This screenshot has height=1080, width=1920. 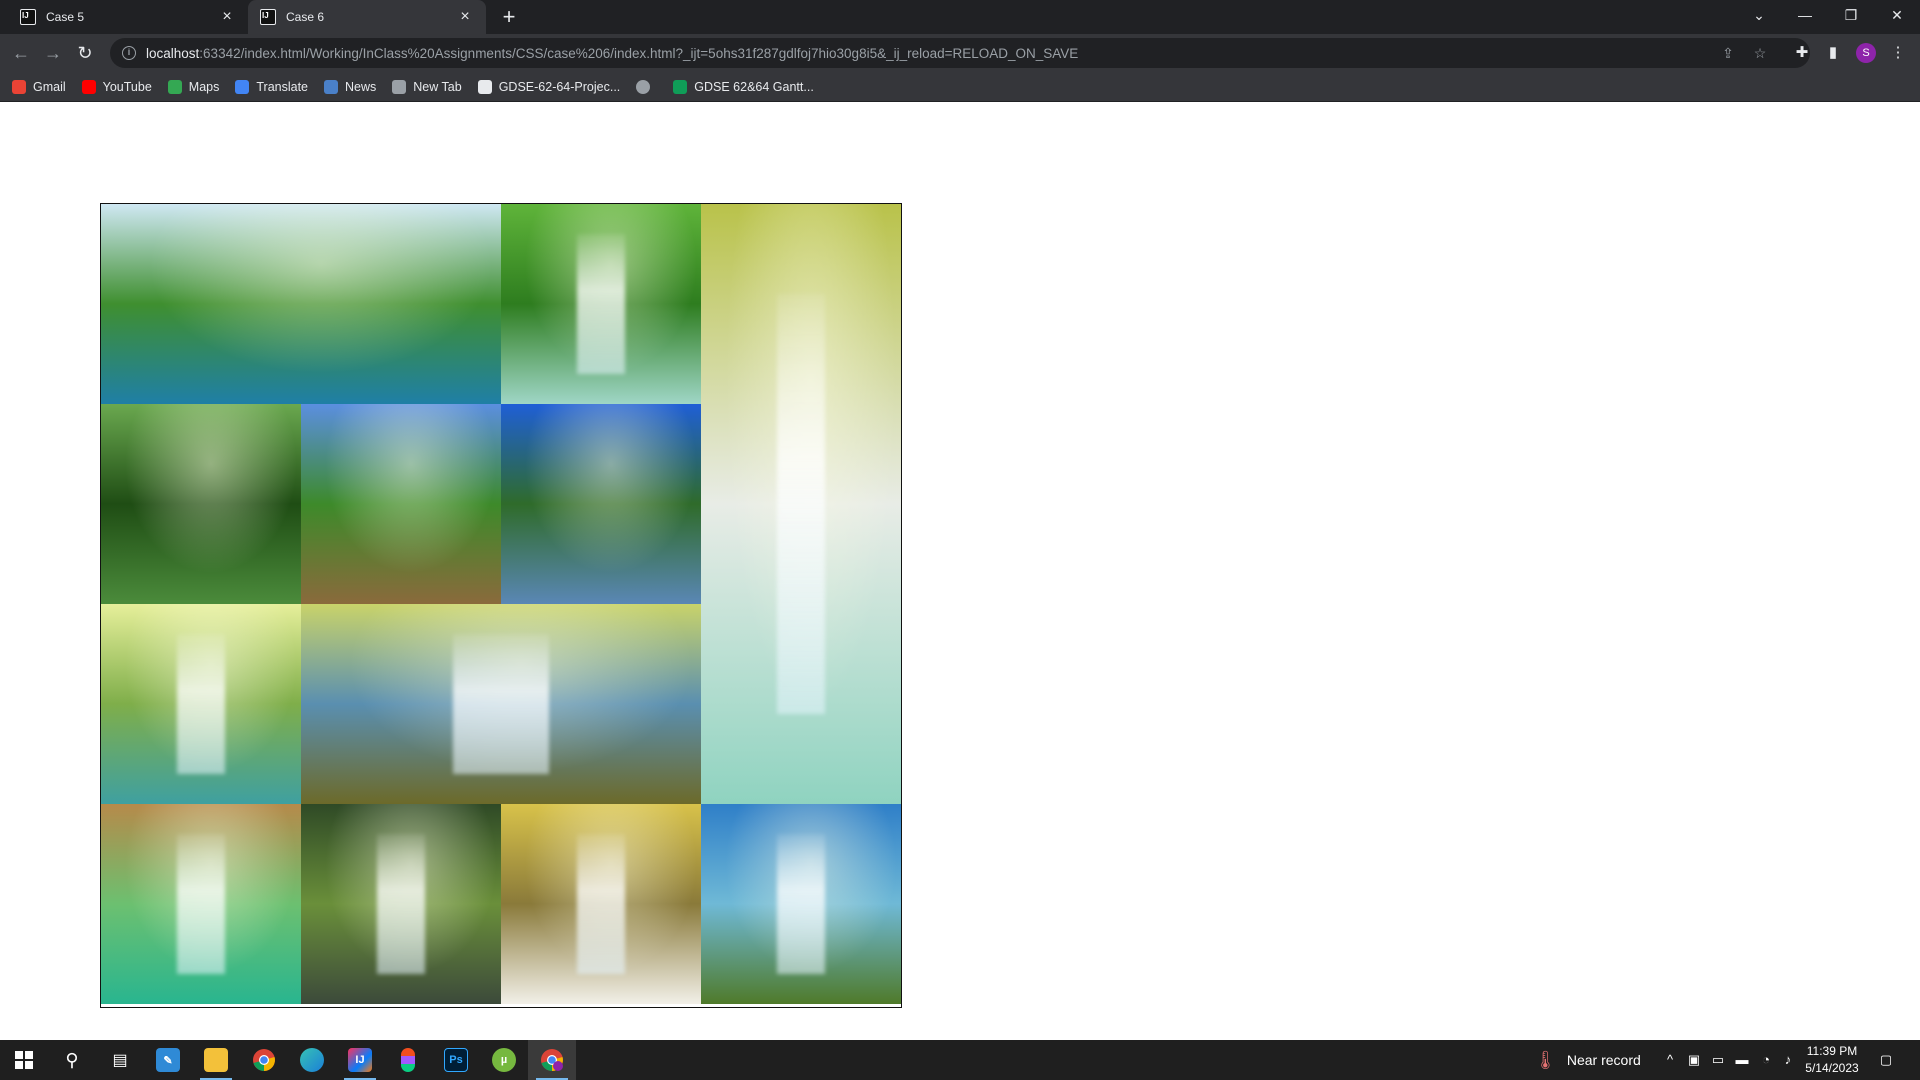 I want to click on tile-sunlit-falls, so click(x=201, y=704).